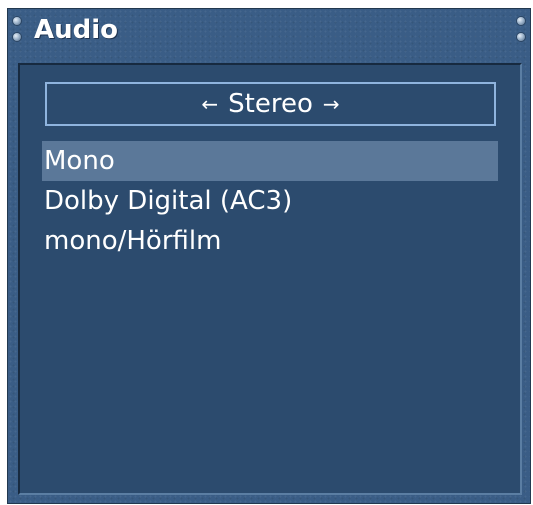 The width and height of the screenshot is (533, 505). Describe the element at coordinates (331, 104) in the screenshot. I see `arrow-right-icon: →` at that location.